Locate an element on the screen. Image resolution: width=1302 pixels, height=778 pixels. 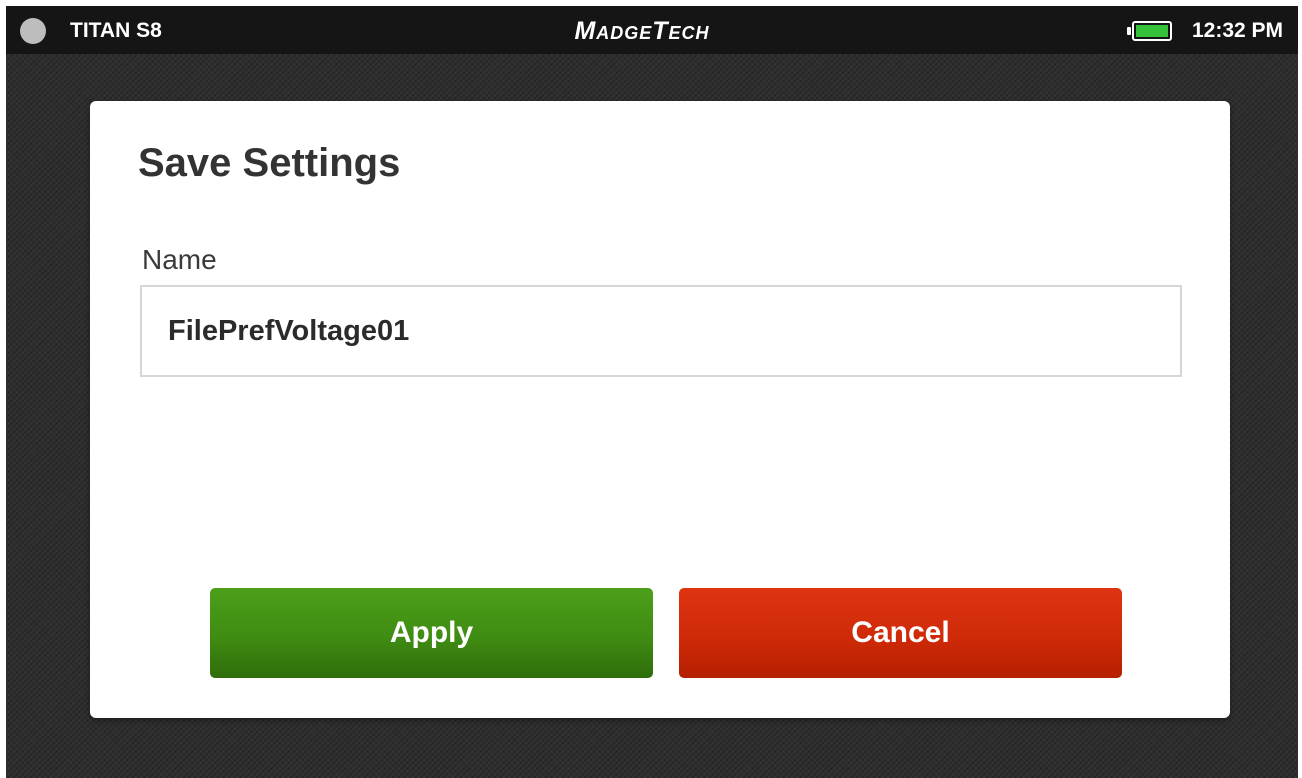
status-bar: TITAN S8 MadgeTech 12:32 PM is located at coordinates (652, 30).